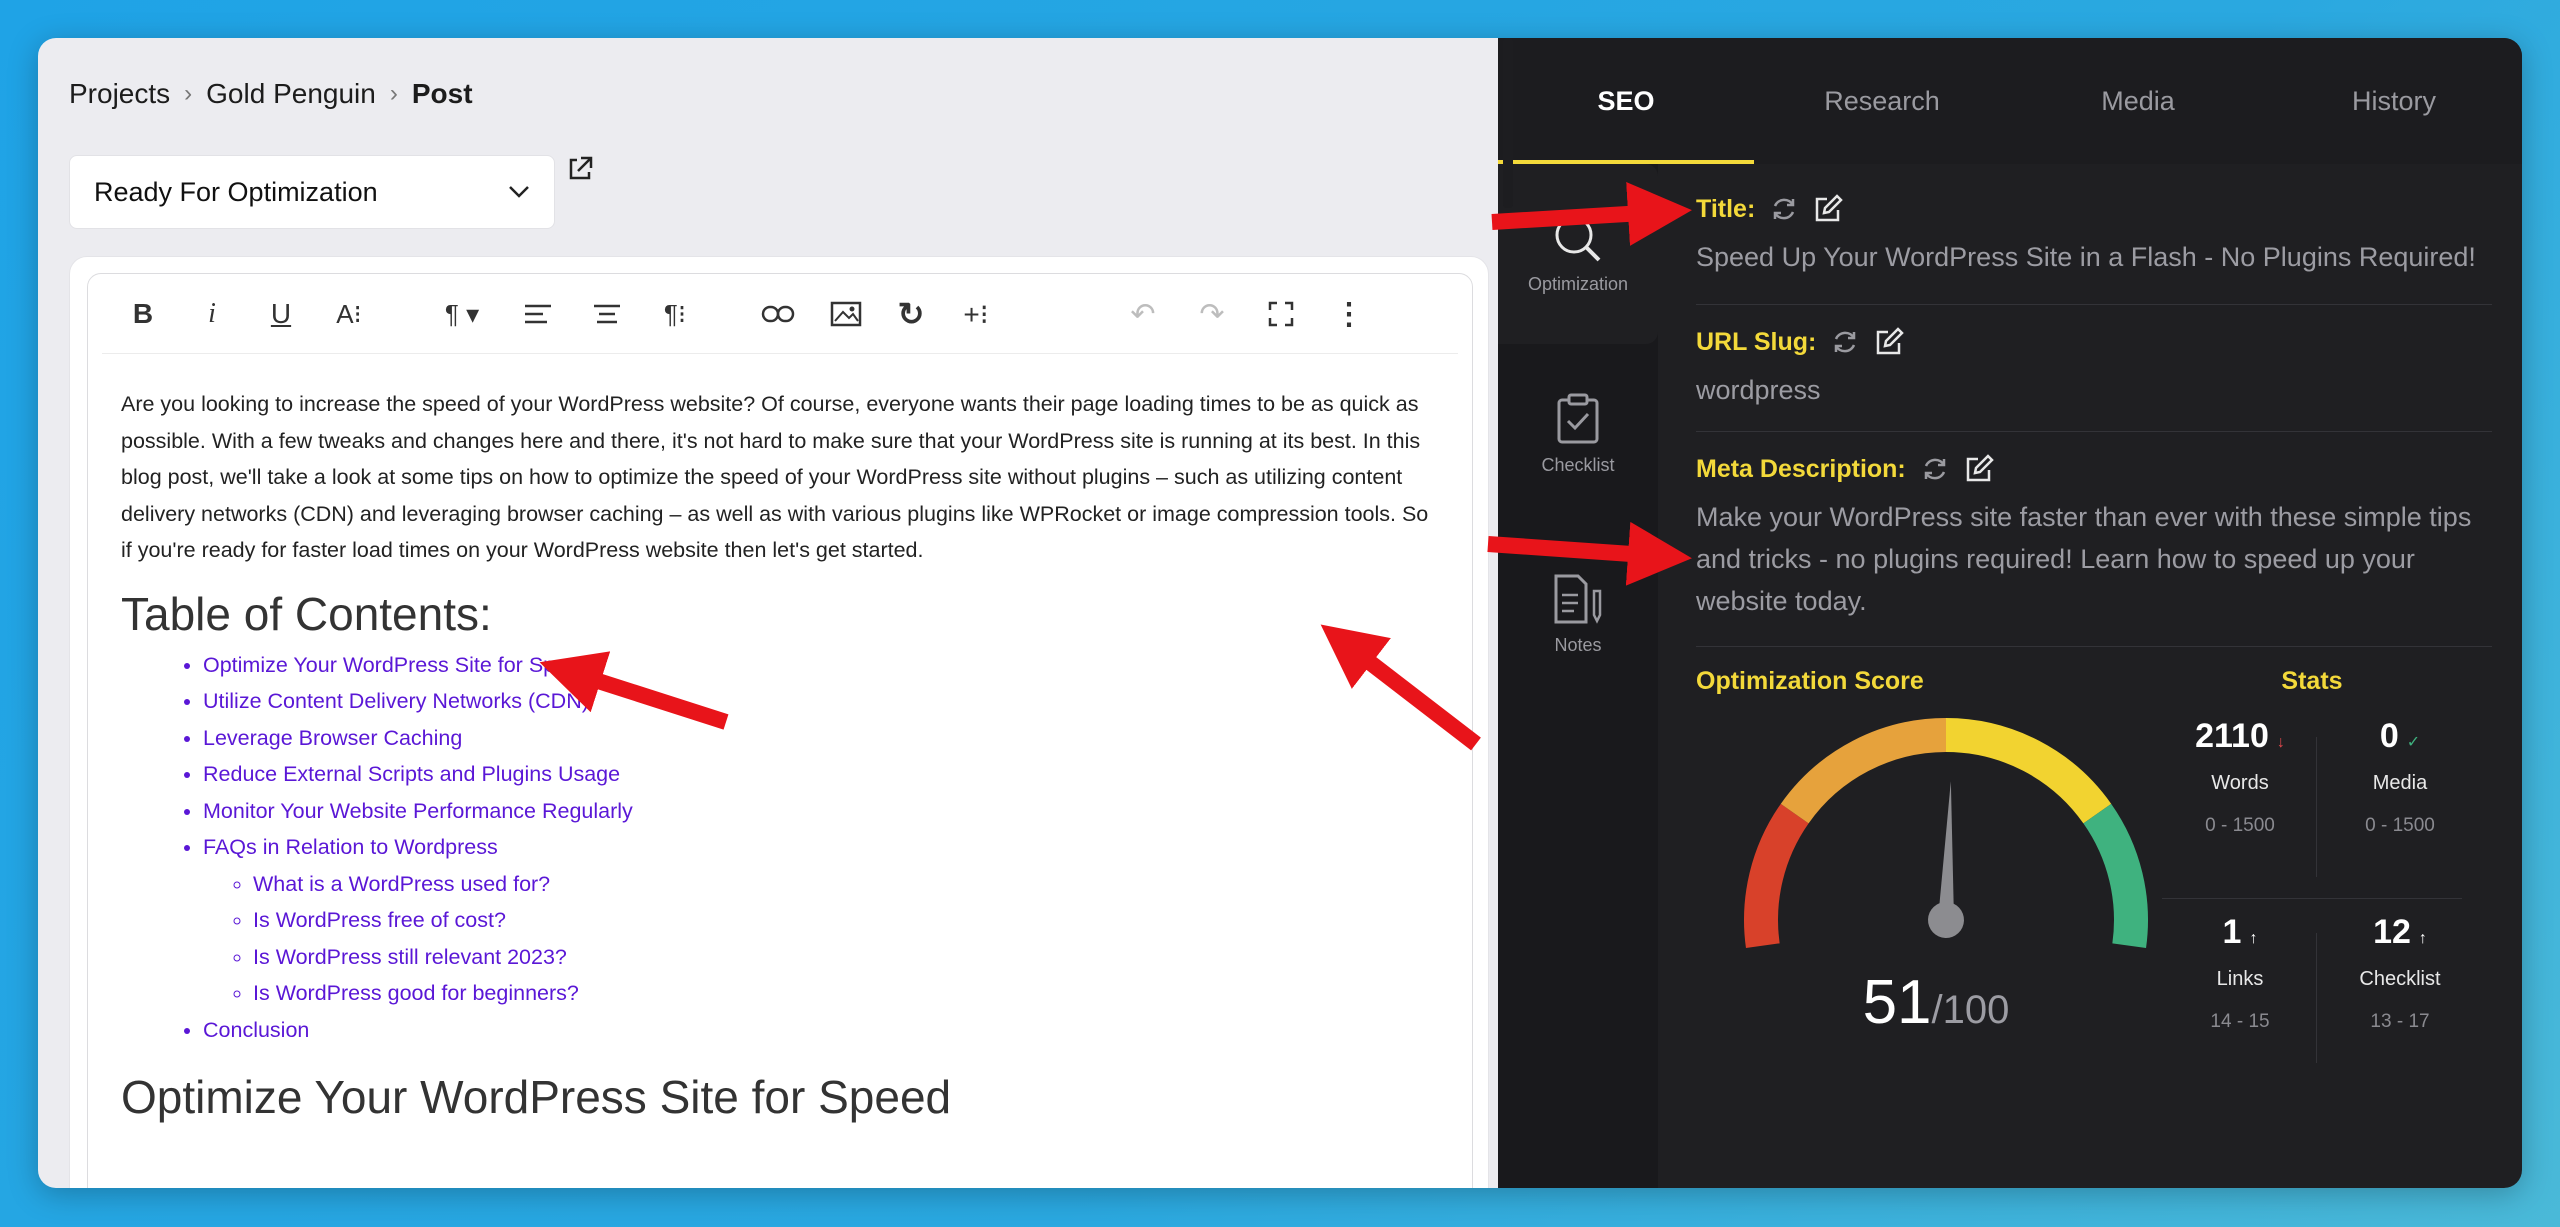  What do you see at coordinates (1589, 553) in the screenshot?
I see `arrow-to-meta` at bounding box center [1589, 553].